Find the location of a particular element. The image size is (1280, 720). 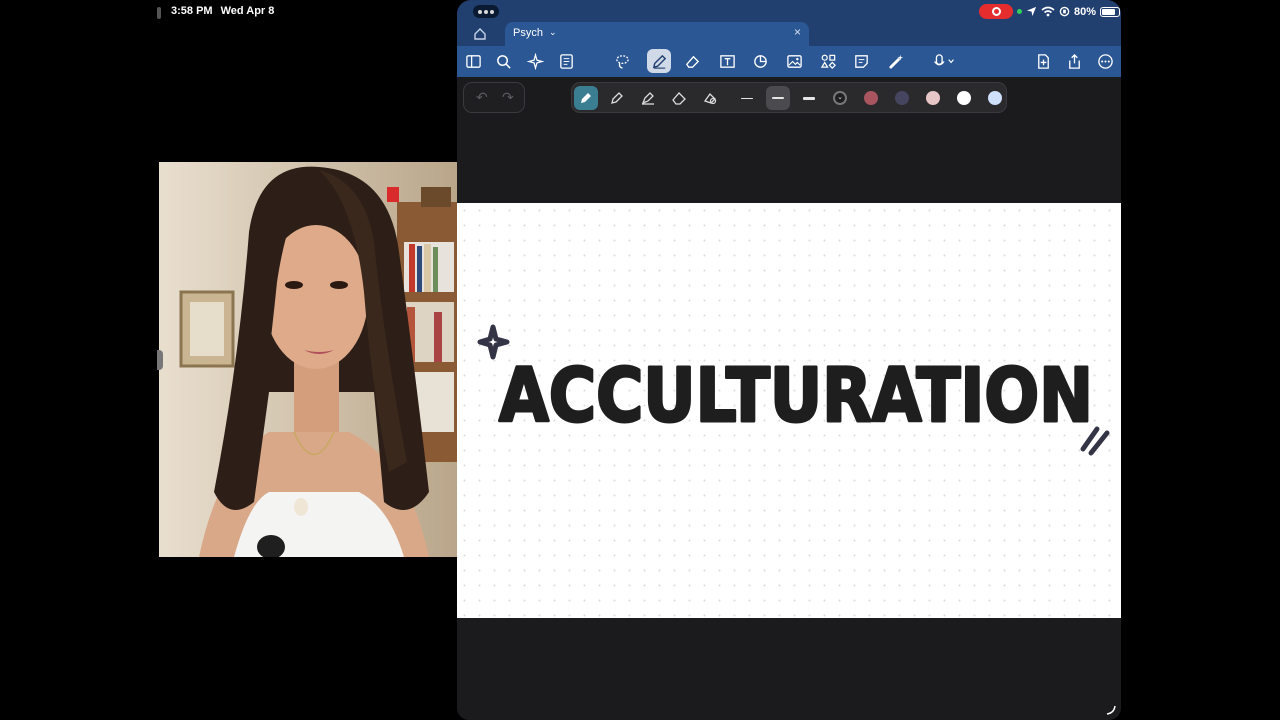

battery-percent: 80% is located at coordinates (1085, 11).